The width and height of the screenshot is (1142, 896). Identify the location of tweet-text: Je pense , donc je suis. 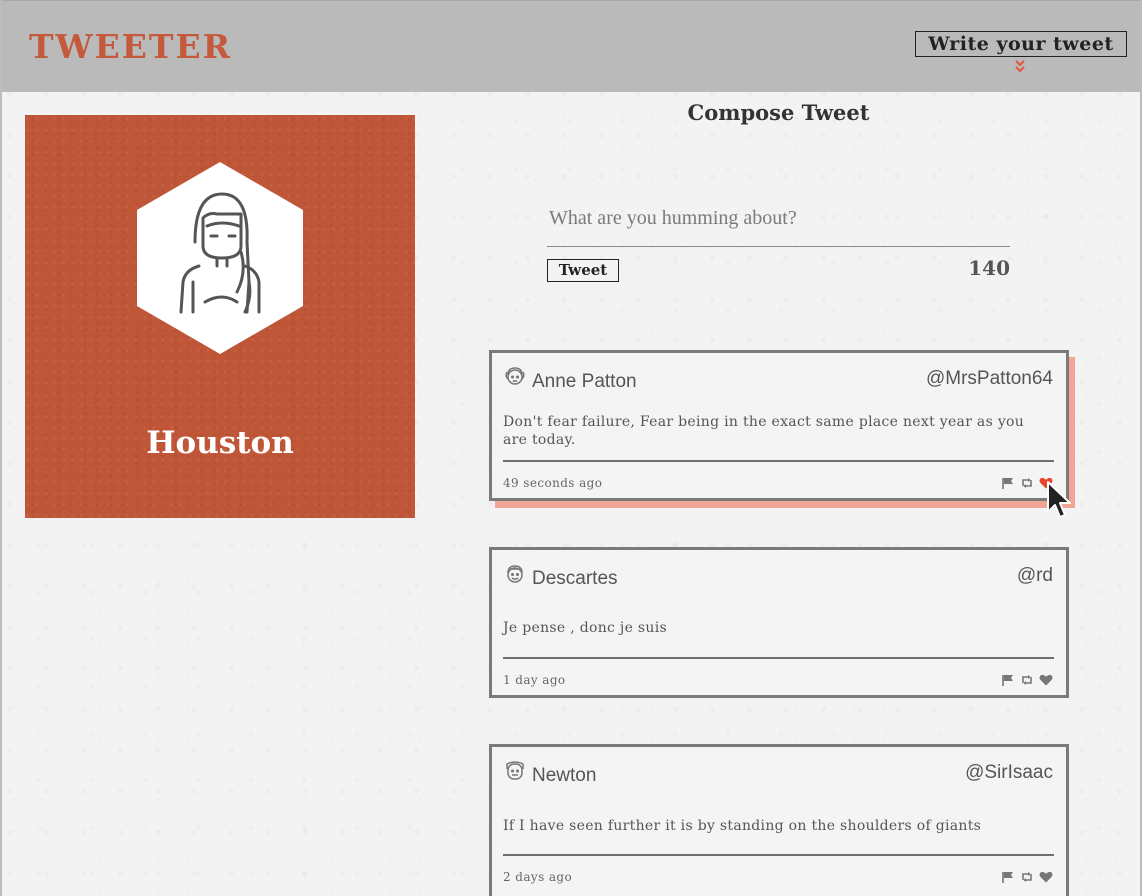
(585, 628).